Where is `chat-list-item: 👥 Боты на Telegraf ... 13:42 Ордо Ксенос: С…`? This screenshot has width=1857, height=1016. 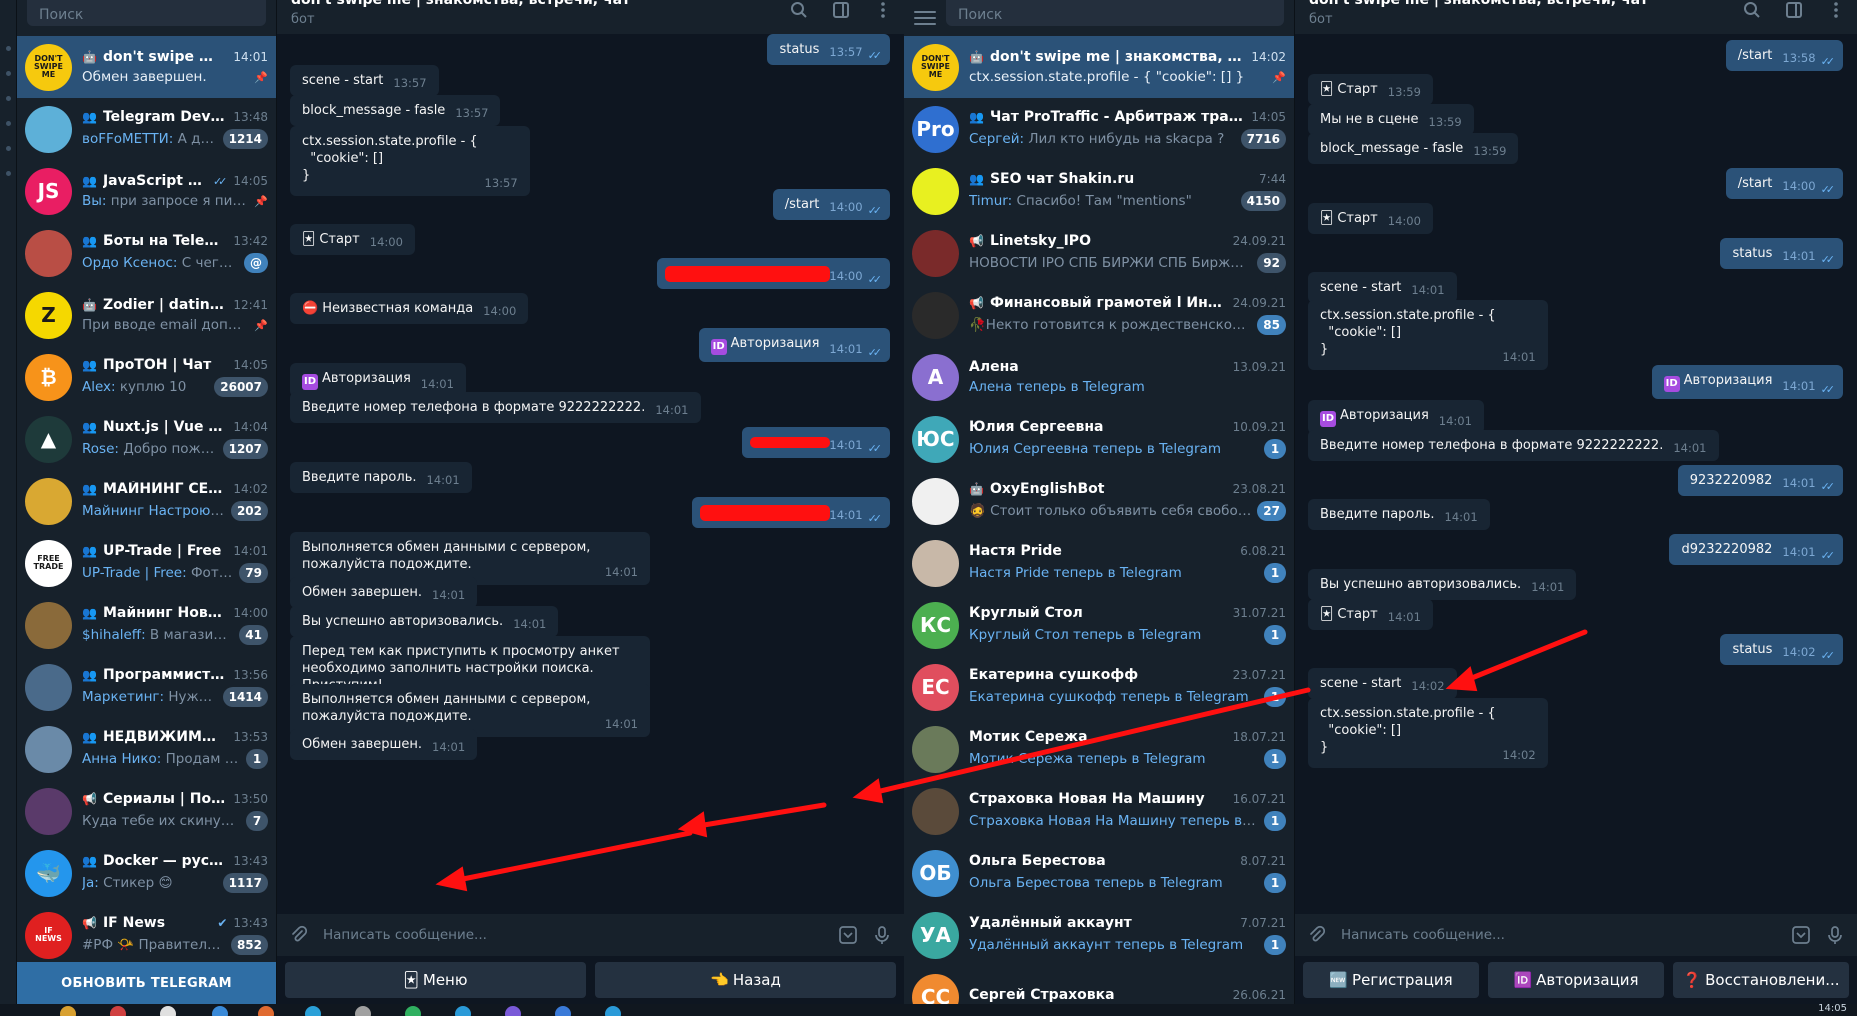 chat-list-item: 👥 Боты на Telegraf ... 13:42 Ордо Ксенос: С… is located at coordinates (146, 253).